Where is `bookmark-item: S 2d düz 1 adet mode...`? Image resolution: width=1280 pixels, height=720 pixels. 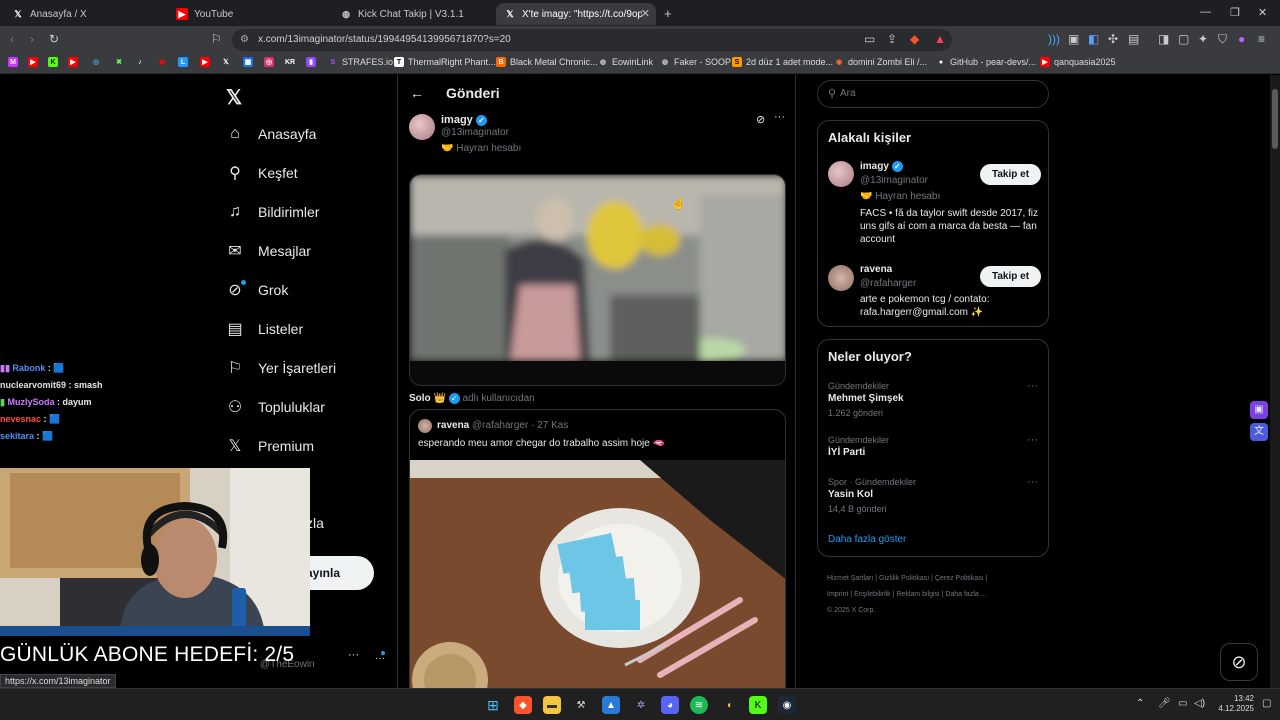 bookmark-item: S 2d düz 1 adet mode... is located at coordinates (782, 62).